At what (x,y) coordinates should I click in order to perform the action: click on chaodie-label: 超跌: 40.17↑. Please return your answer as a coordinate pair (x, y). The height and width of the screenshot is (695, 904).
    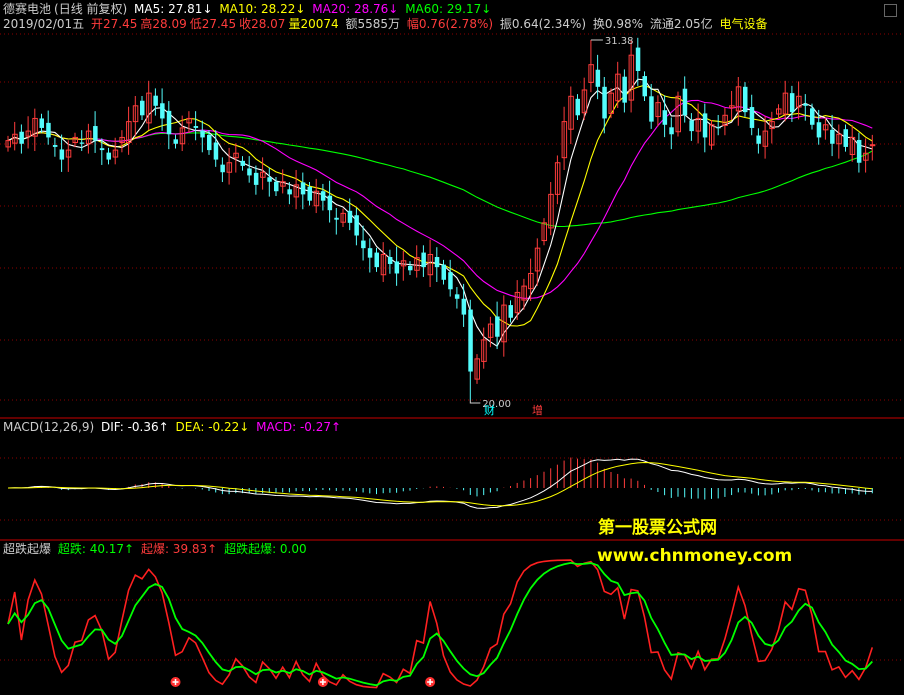
    Looking at the image, I should click on (96, 549).